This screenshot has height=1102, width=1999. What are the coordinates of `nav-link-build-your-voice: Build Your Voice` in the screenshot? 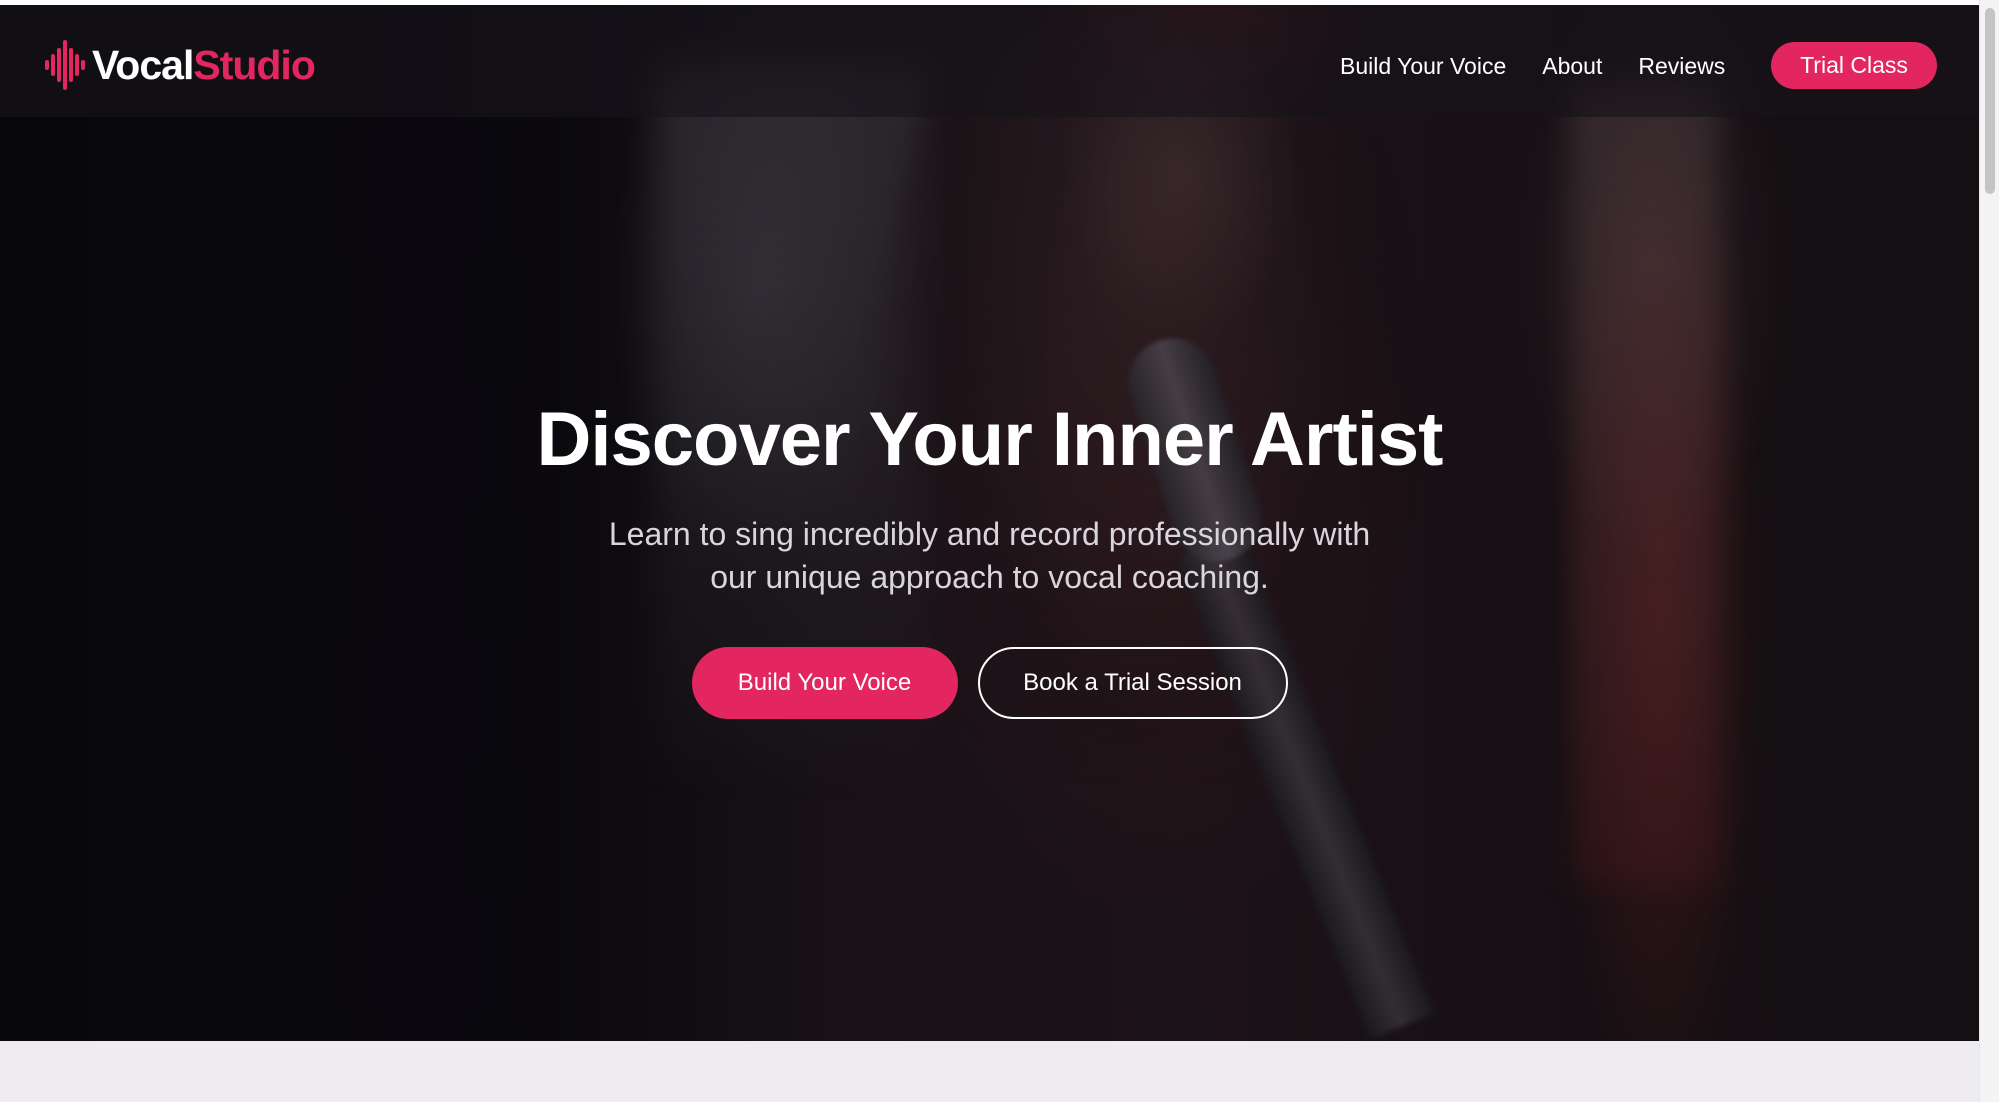 It's located at (1423, 66).